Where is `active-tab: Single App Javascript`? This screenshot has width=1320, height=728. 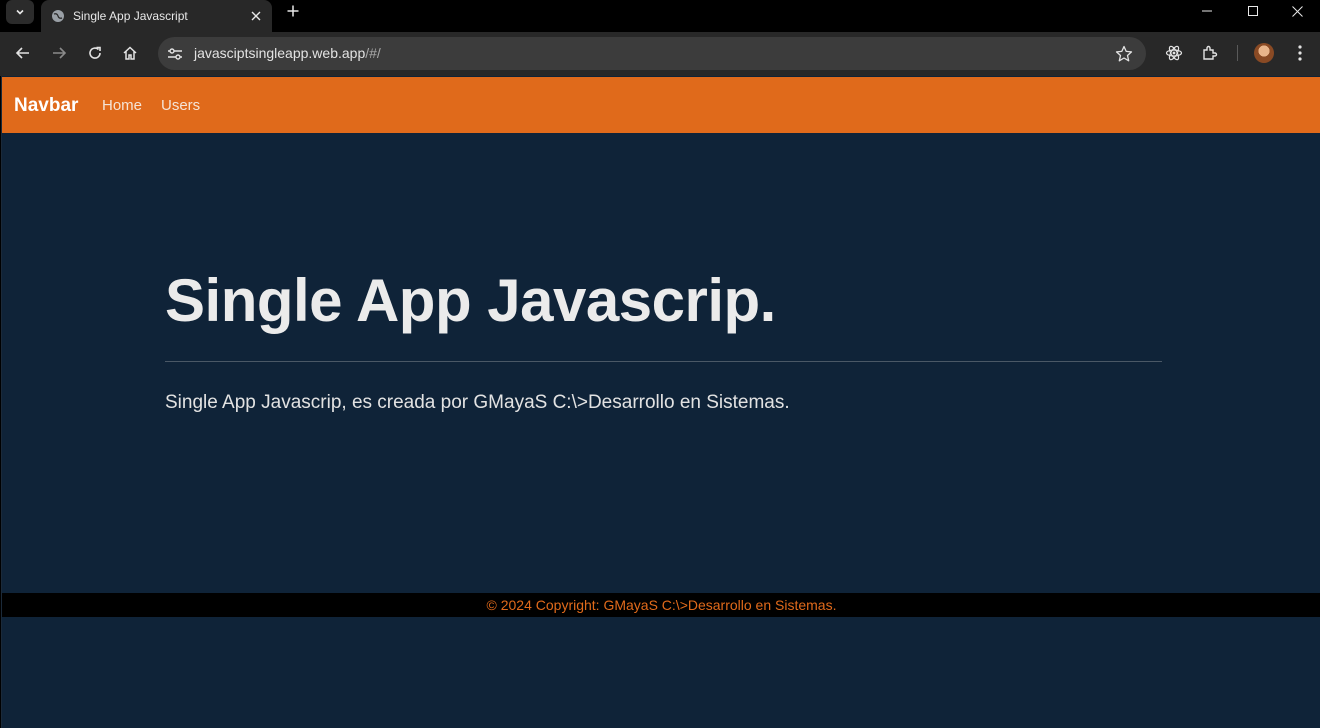 active-tab: Single App Javascript is located at coordinates (156, 16).